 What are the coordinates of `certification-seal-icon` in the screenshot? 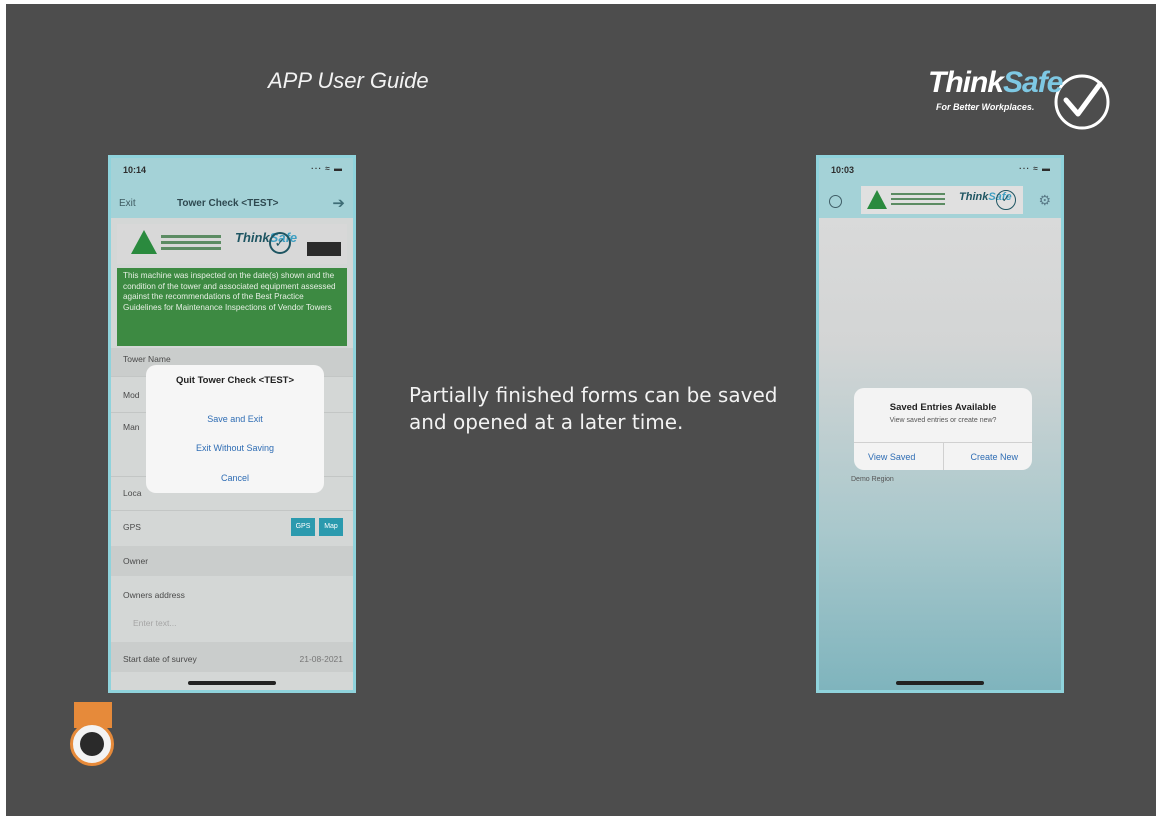 It's located at (92, 737).